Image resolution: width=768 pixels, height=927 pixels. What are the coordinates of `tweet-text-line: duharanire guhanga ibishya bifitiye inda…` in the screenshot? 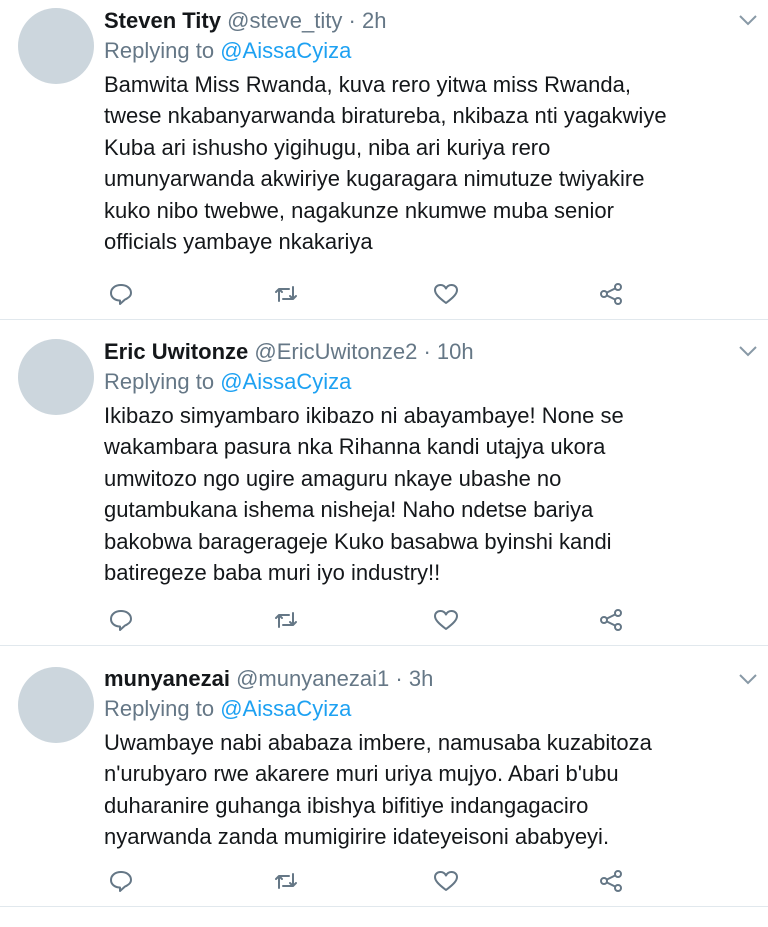 It's located at (346, 805).